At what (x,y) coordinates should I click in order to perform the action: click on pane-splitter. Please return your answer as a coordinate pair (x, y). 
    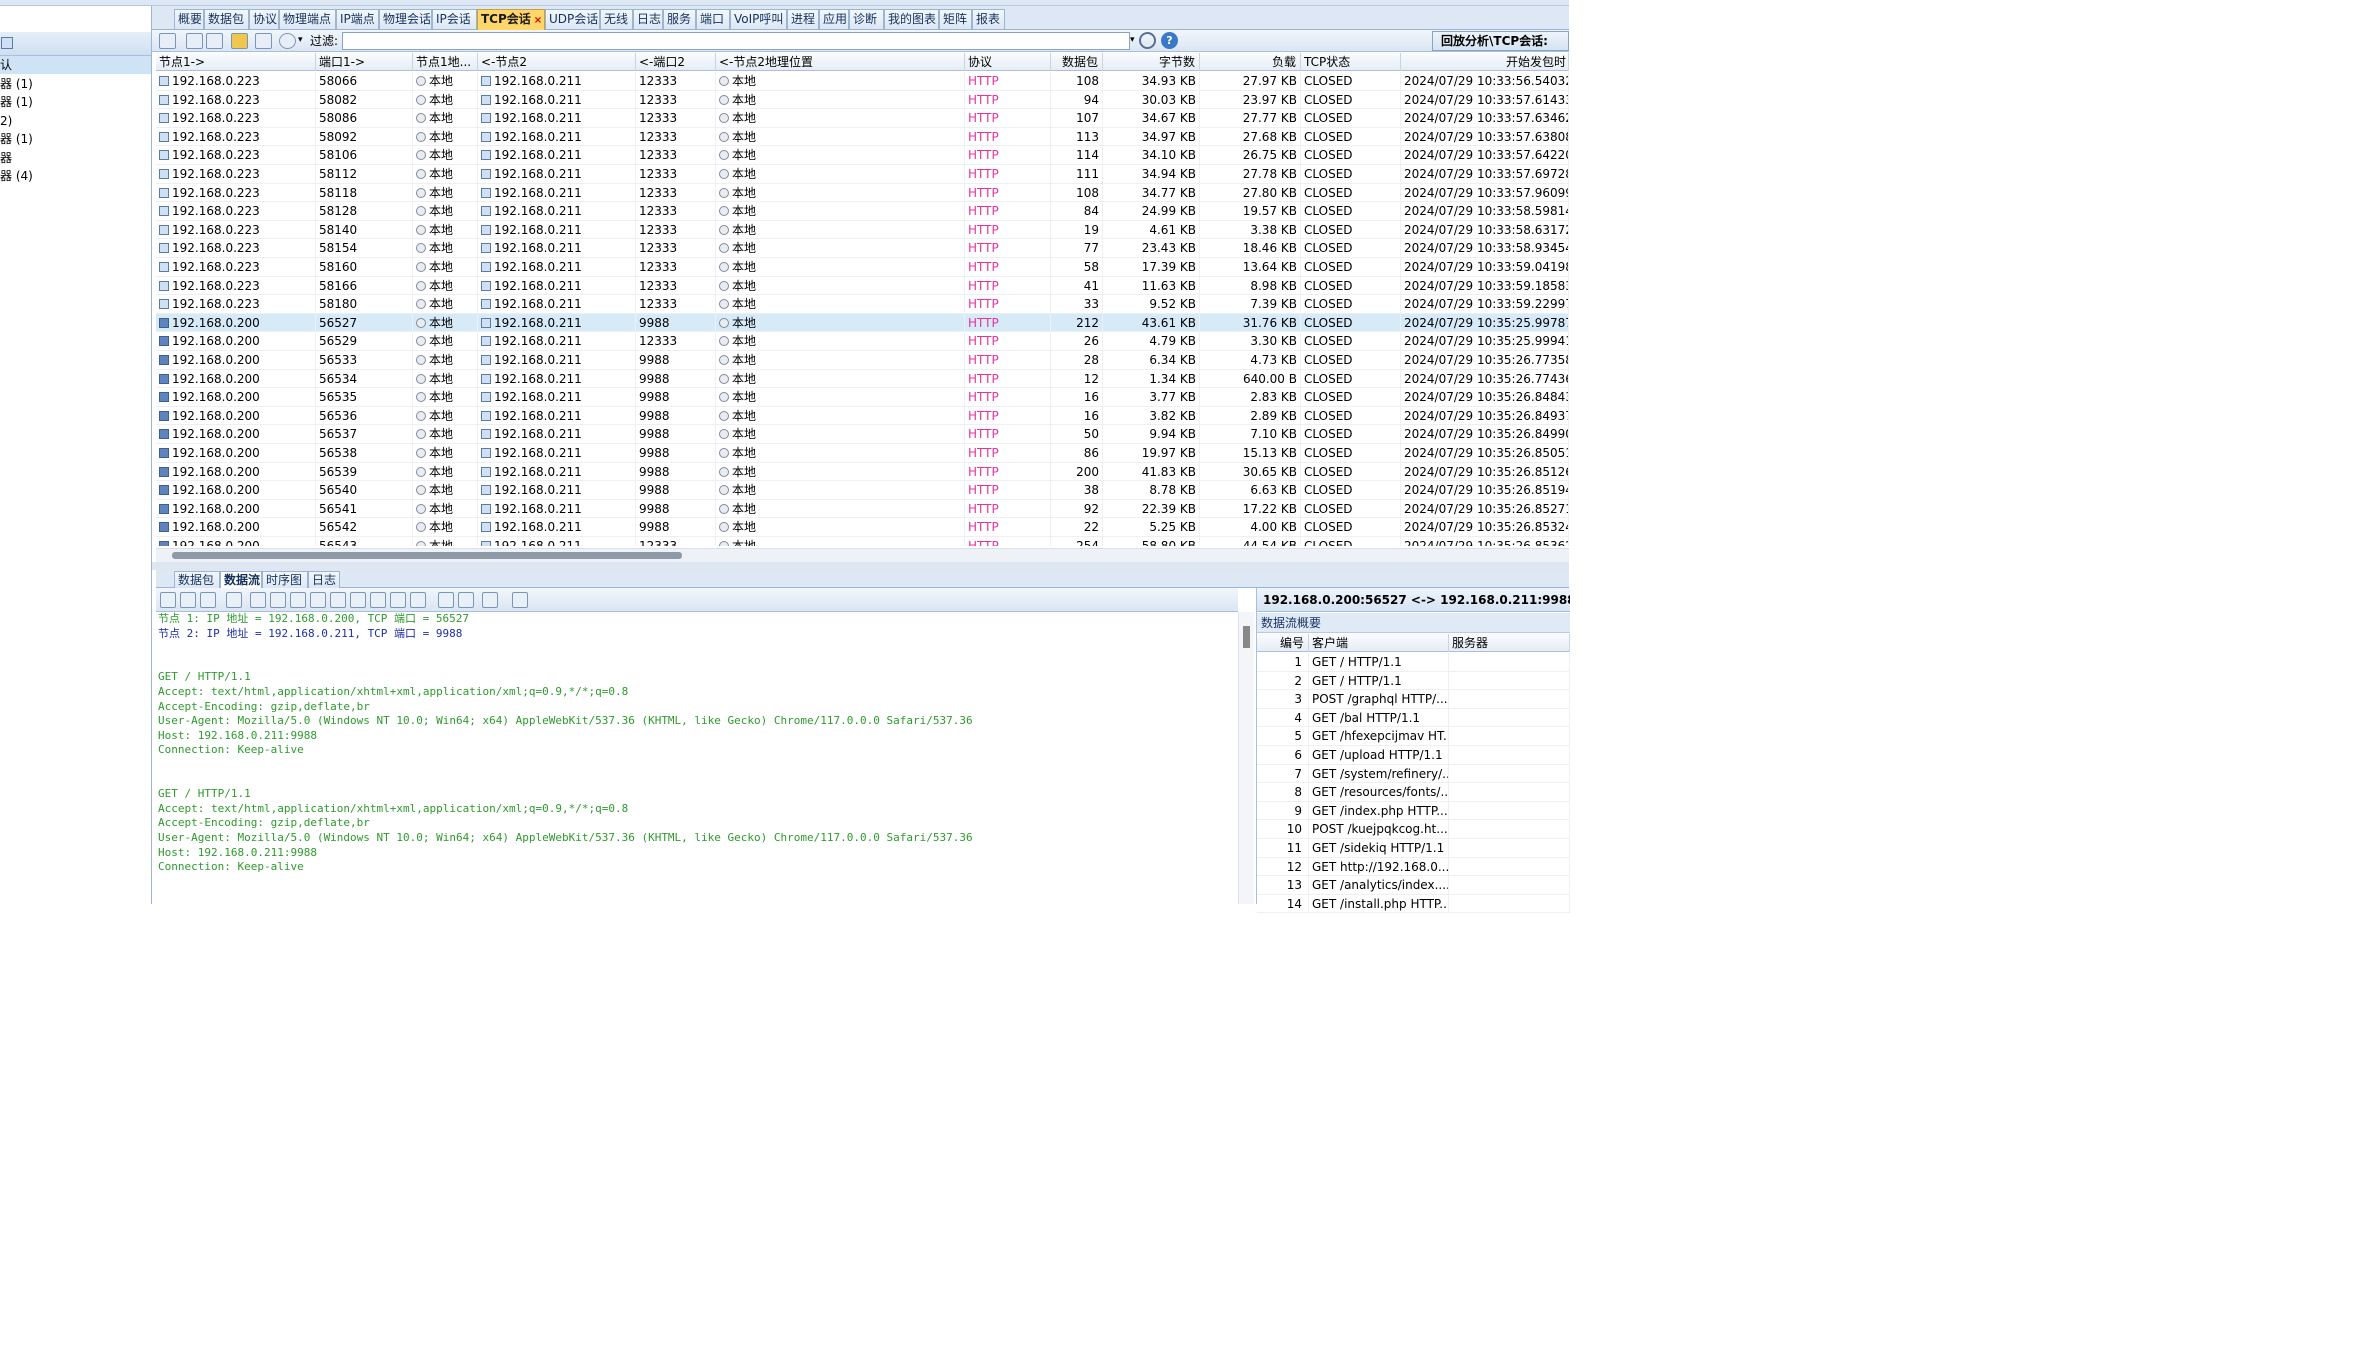
    Looking at the image, I should click on (860, 566).